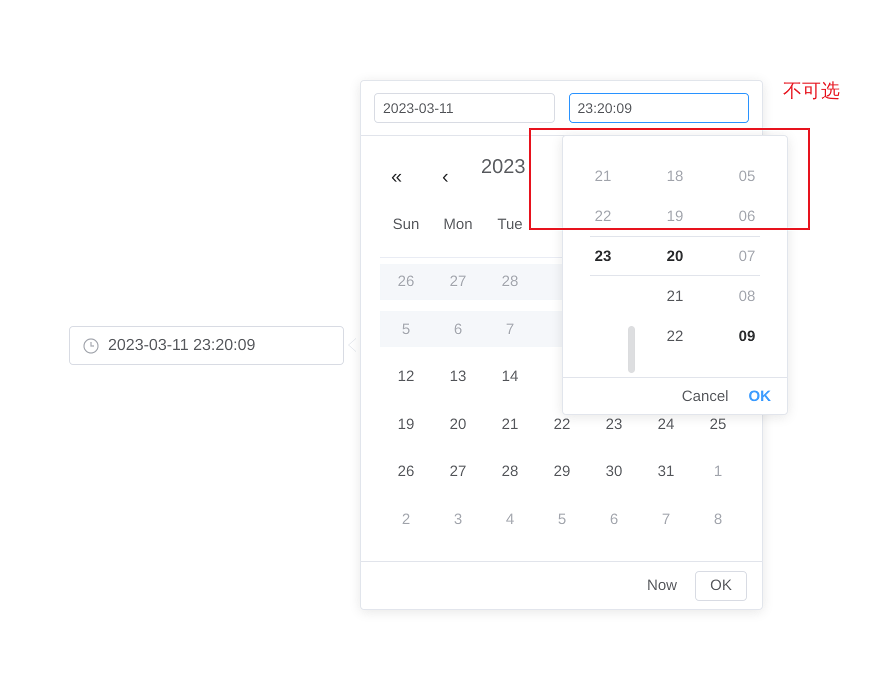 Image resolution: width=878 pixels, height=692 pixels. Describe the element at coordinates (416, 177) in the screenshot. I see `previous-year-button: «` at that location.